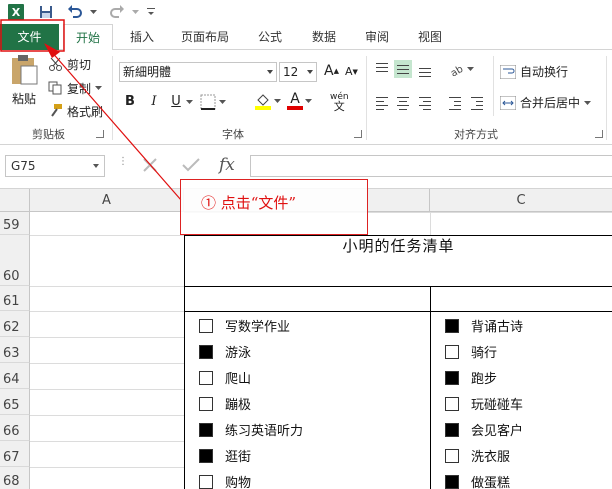  What do you see at coordinates (249, 203) in the screenshot?
I see `annotation-text: ① 点击“文件”` at bounding box center [249, 203].